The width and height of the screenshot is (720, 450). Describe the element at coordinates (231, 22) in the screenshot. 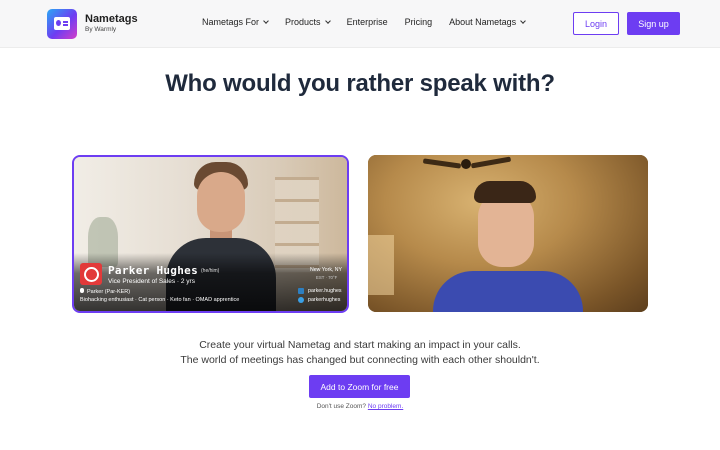

I see `menu-label: Nametags For` at that location.